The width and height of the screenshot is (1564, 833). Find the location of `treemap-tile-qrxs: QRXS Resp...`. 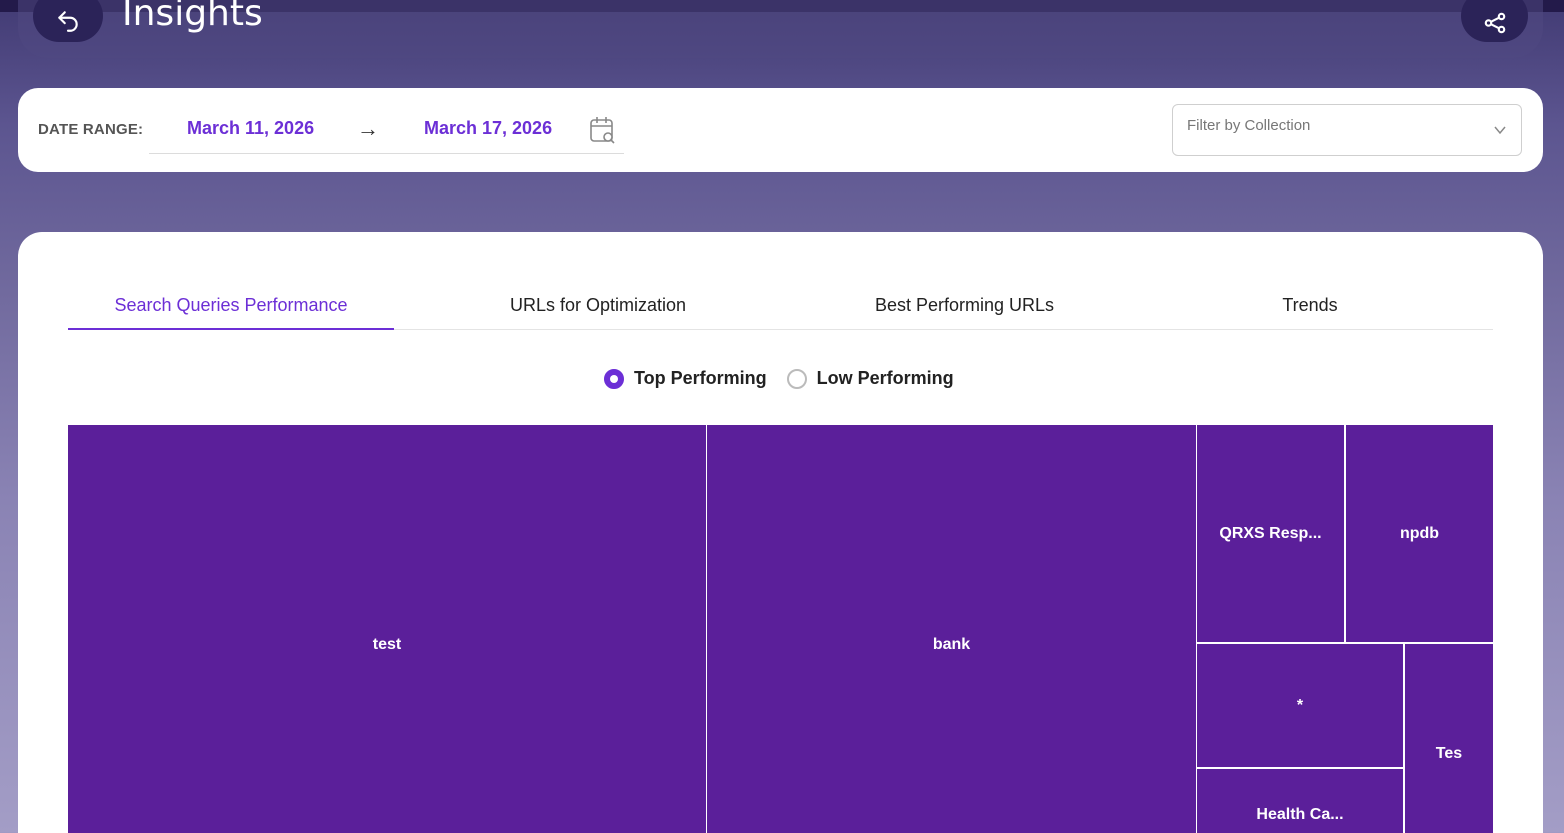

treemap-tile-qrxs: QRXS Resp... is located at coordinates (1270, 533).